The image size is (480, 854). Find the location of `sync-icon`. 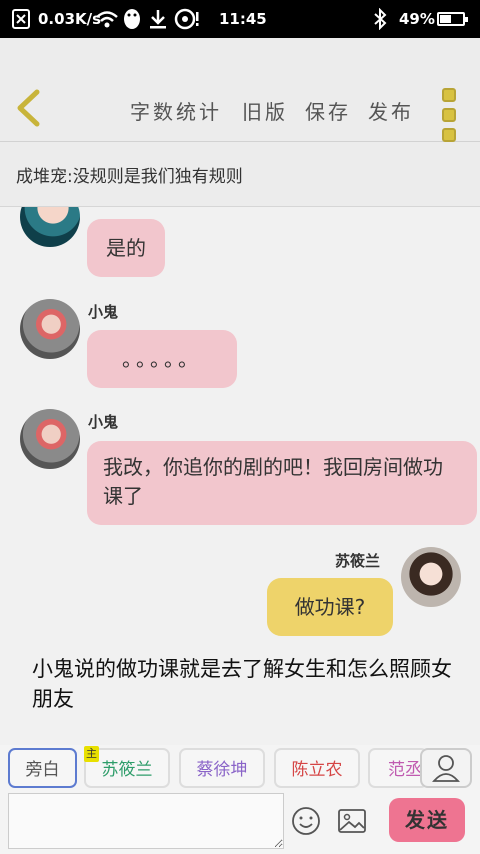

sync-icon is located at coordinates (187, 19).